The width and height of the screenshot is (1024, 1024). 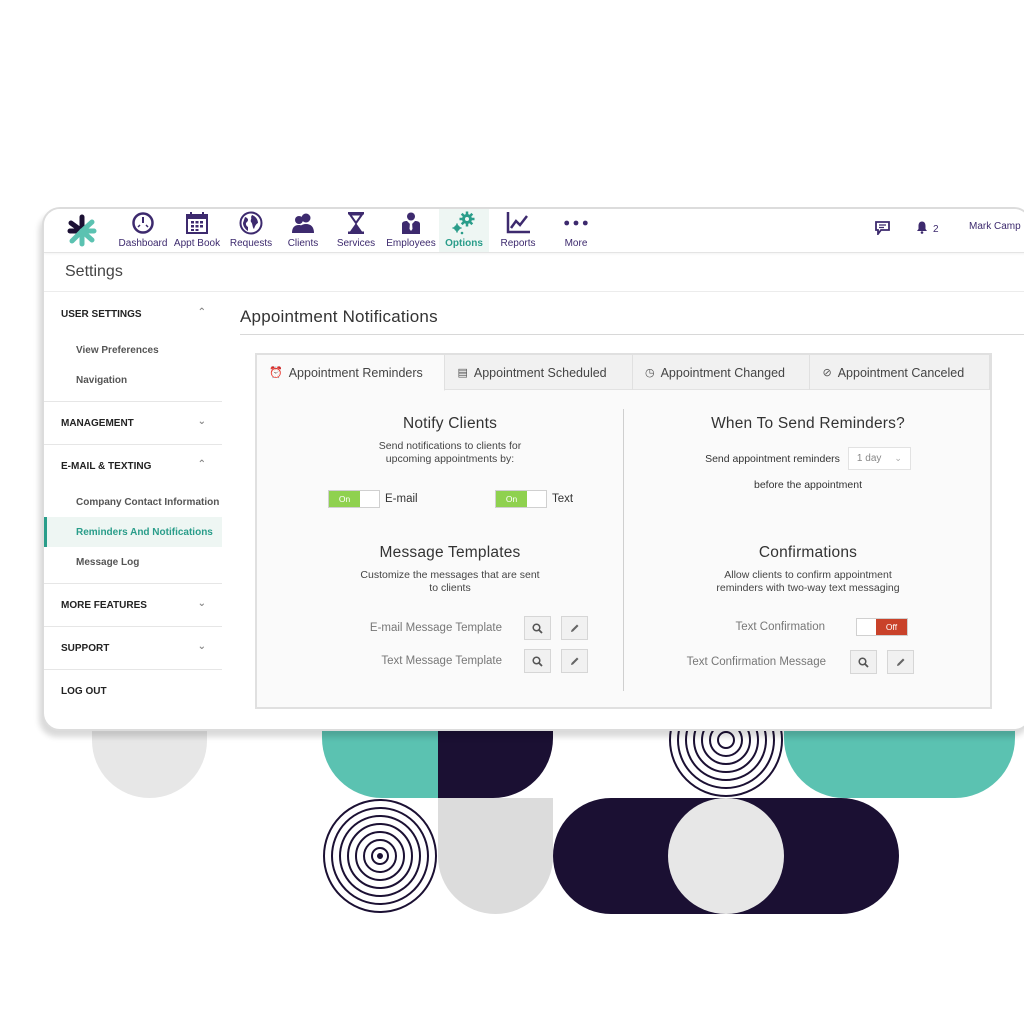 What do you see at coordinates (276, 373) in the screenshot?
I see `alarm-clock-icon: ⏰` at bounding box center [276, 373].